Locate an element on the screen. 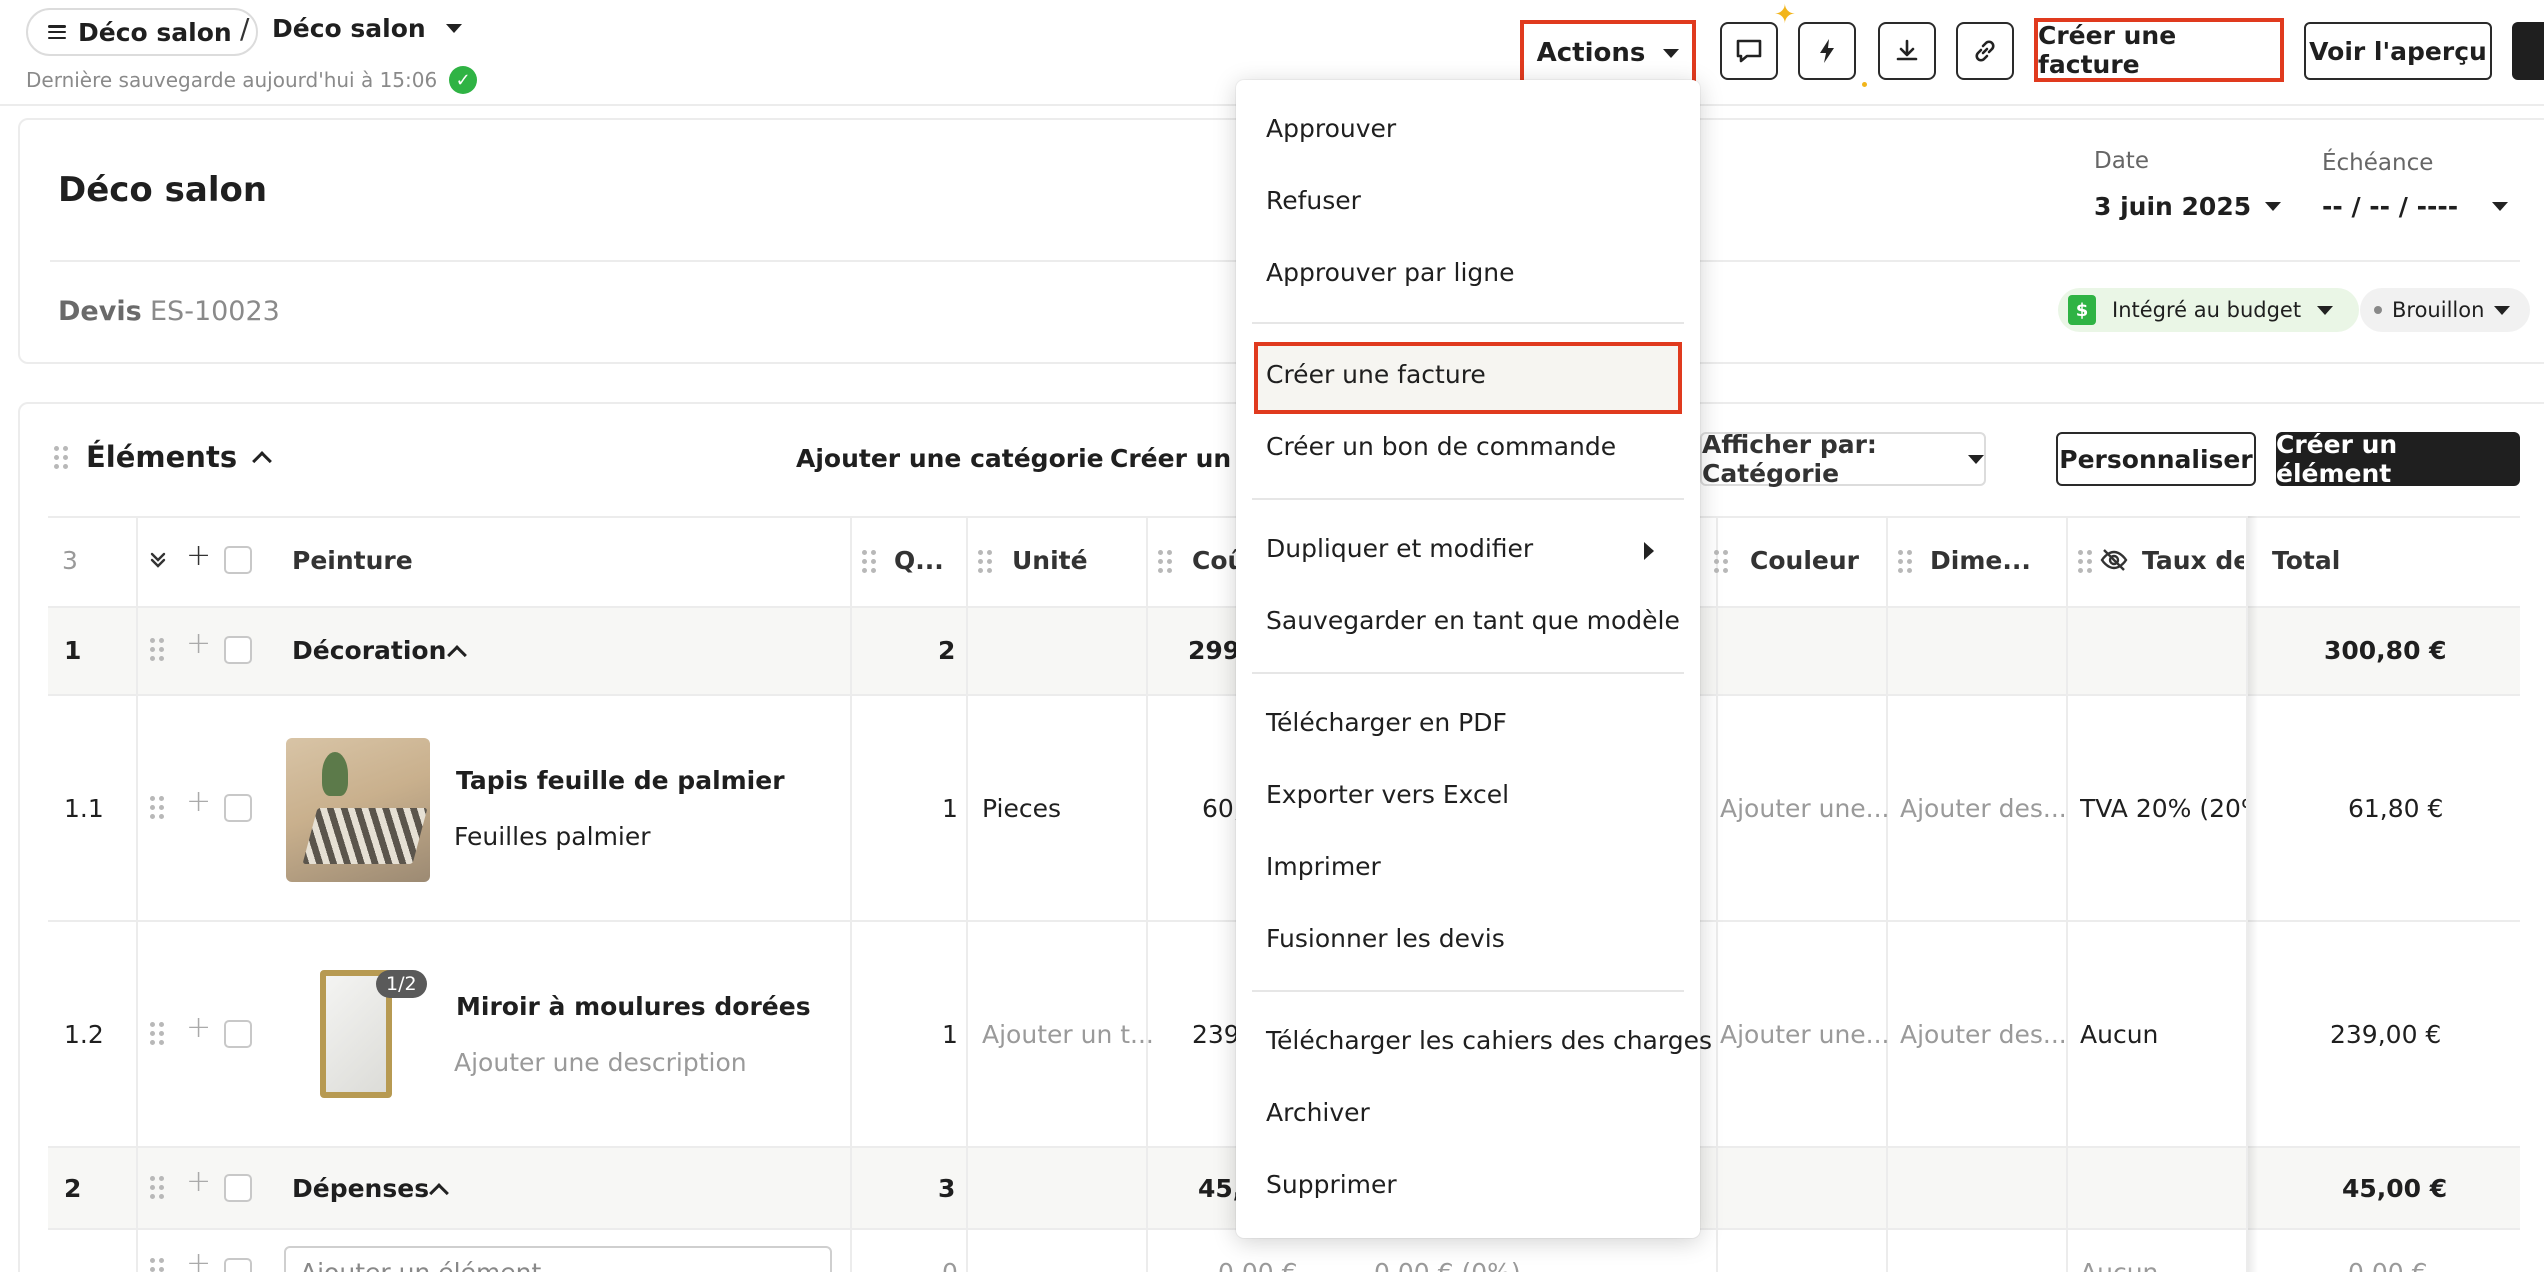 The height and width of the screenshot is (1272, 2544). column-header-name: Peinture is located at coordinates (352, 560).